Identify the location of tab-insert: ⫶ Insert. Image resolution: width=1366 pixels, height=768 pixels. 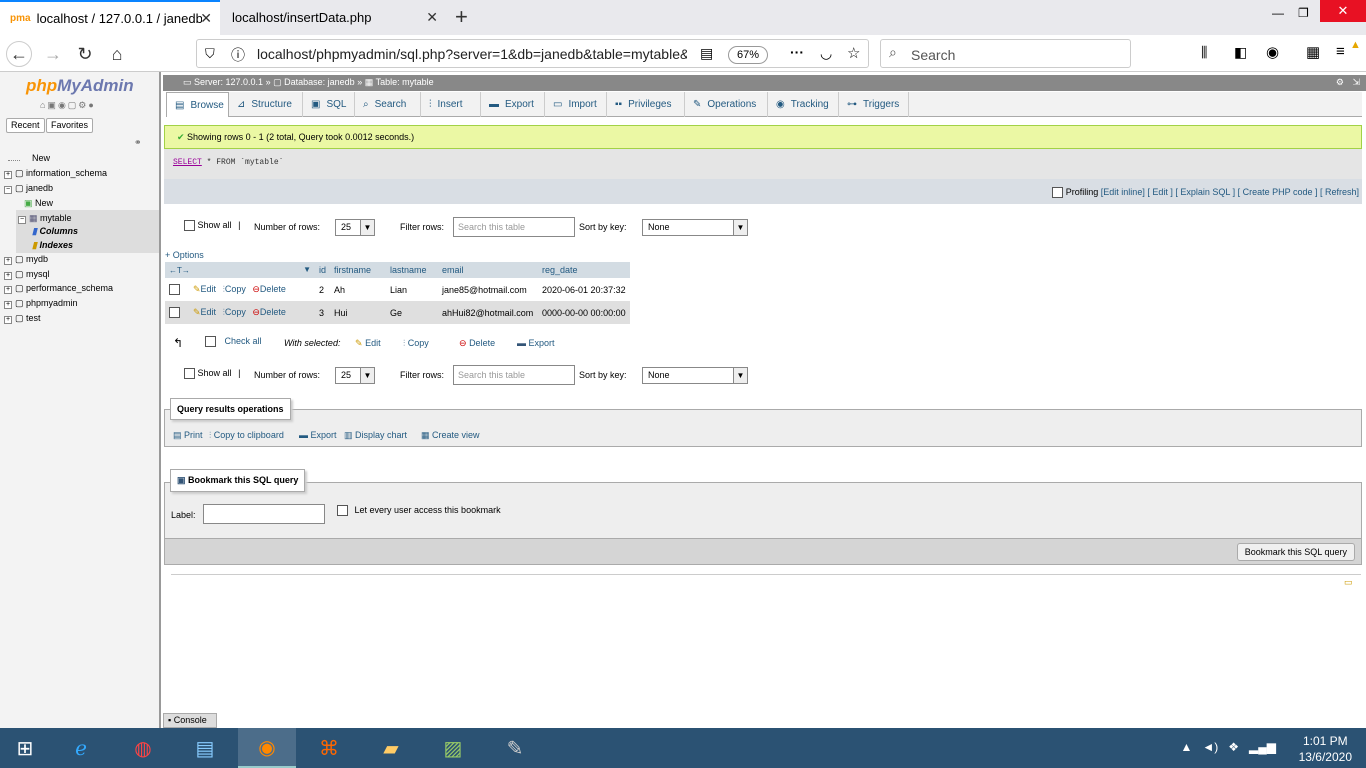
(451, 104).